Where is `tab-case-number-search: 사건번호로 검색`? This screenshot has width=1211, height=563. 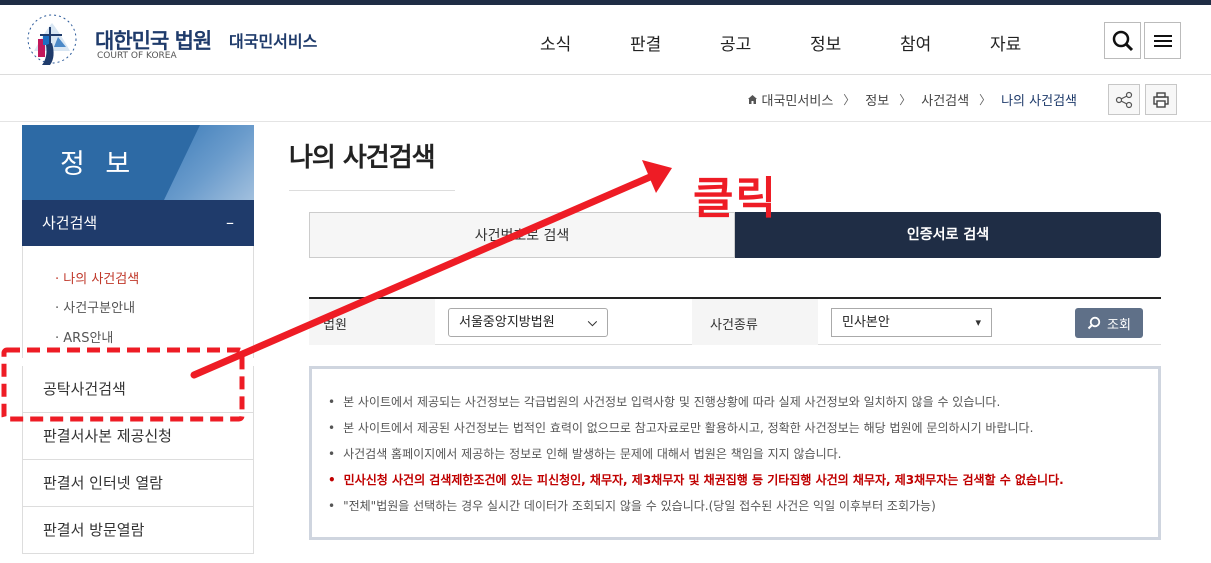 tab-case-number-search: 사건번호로 검색 is located at coordinates (522, 235).